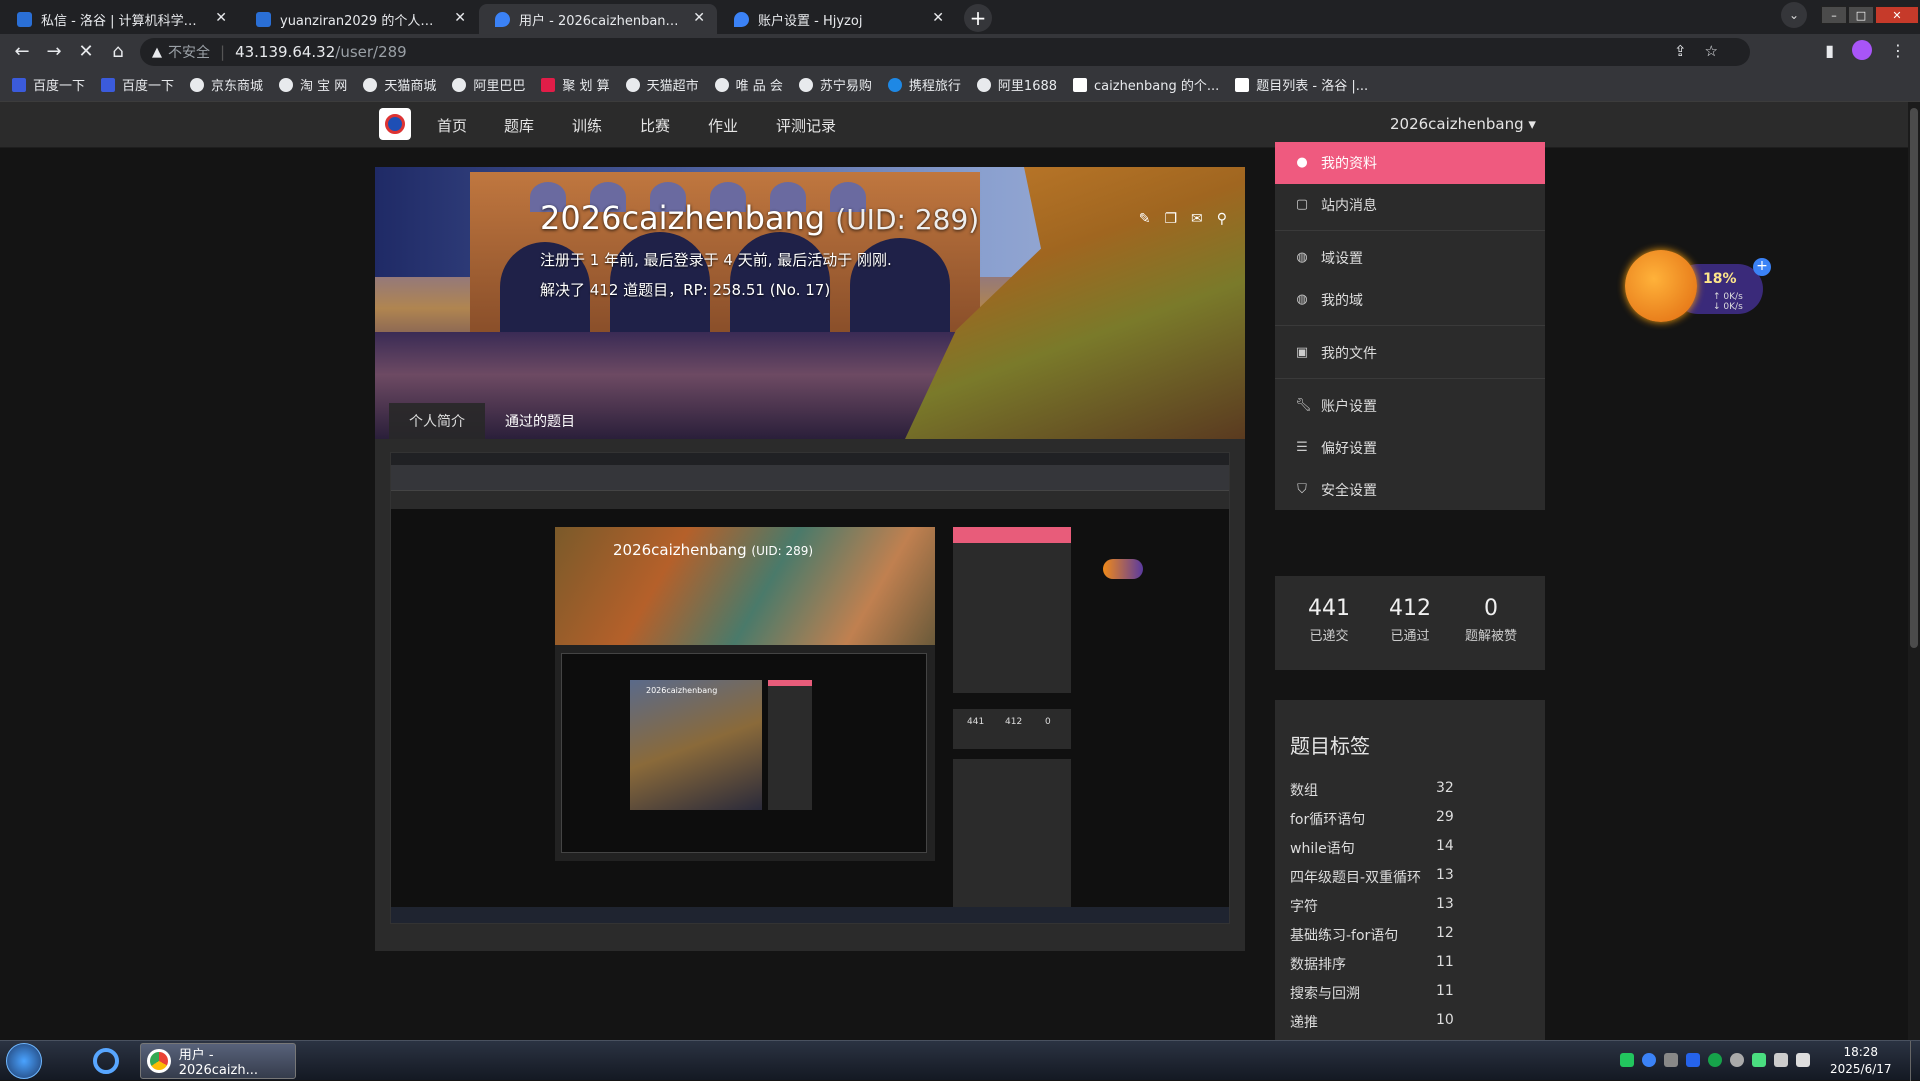  What do you see at coordinates (748, 84) in the screenshot?
I see `bookmark-item: 唯 品 会` at bounding box center [748, 84].